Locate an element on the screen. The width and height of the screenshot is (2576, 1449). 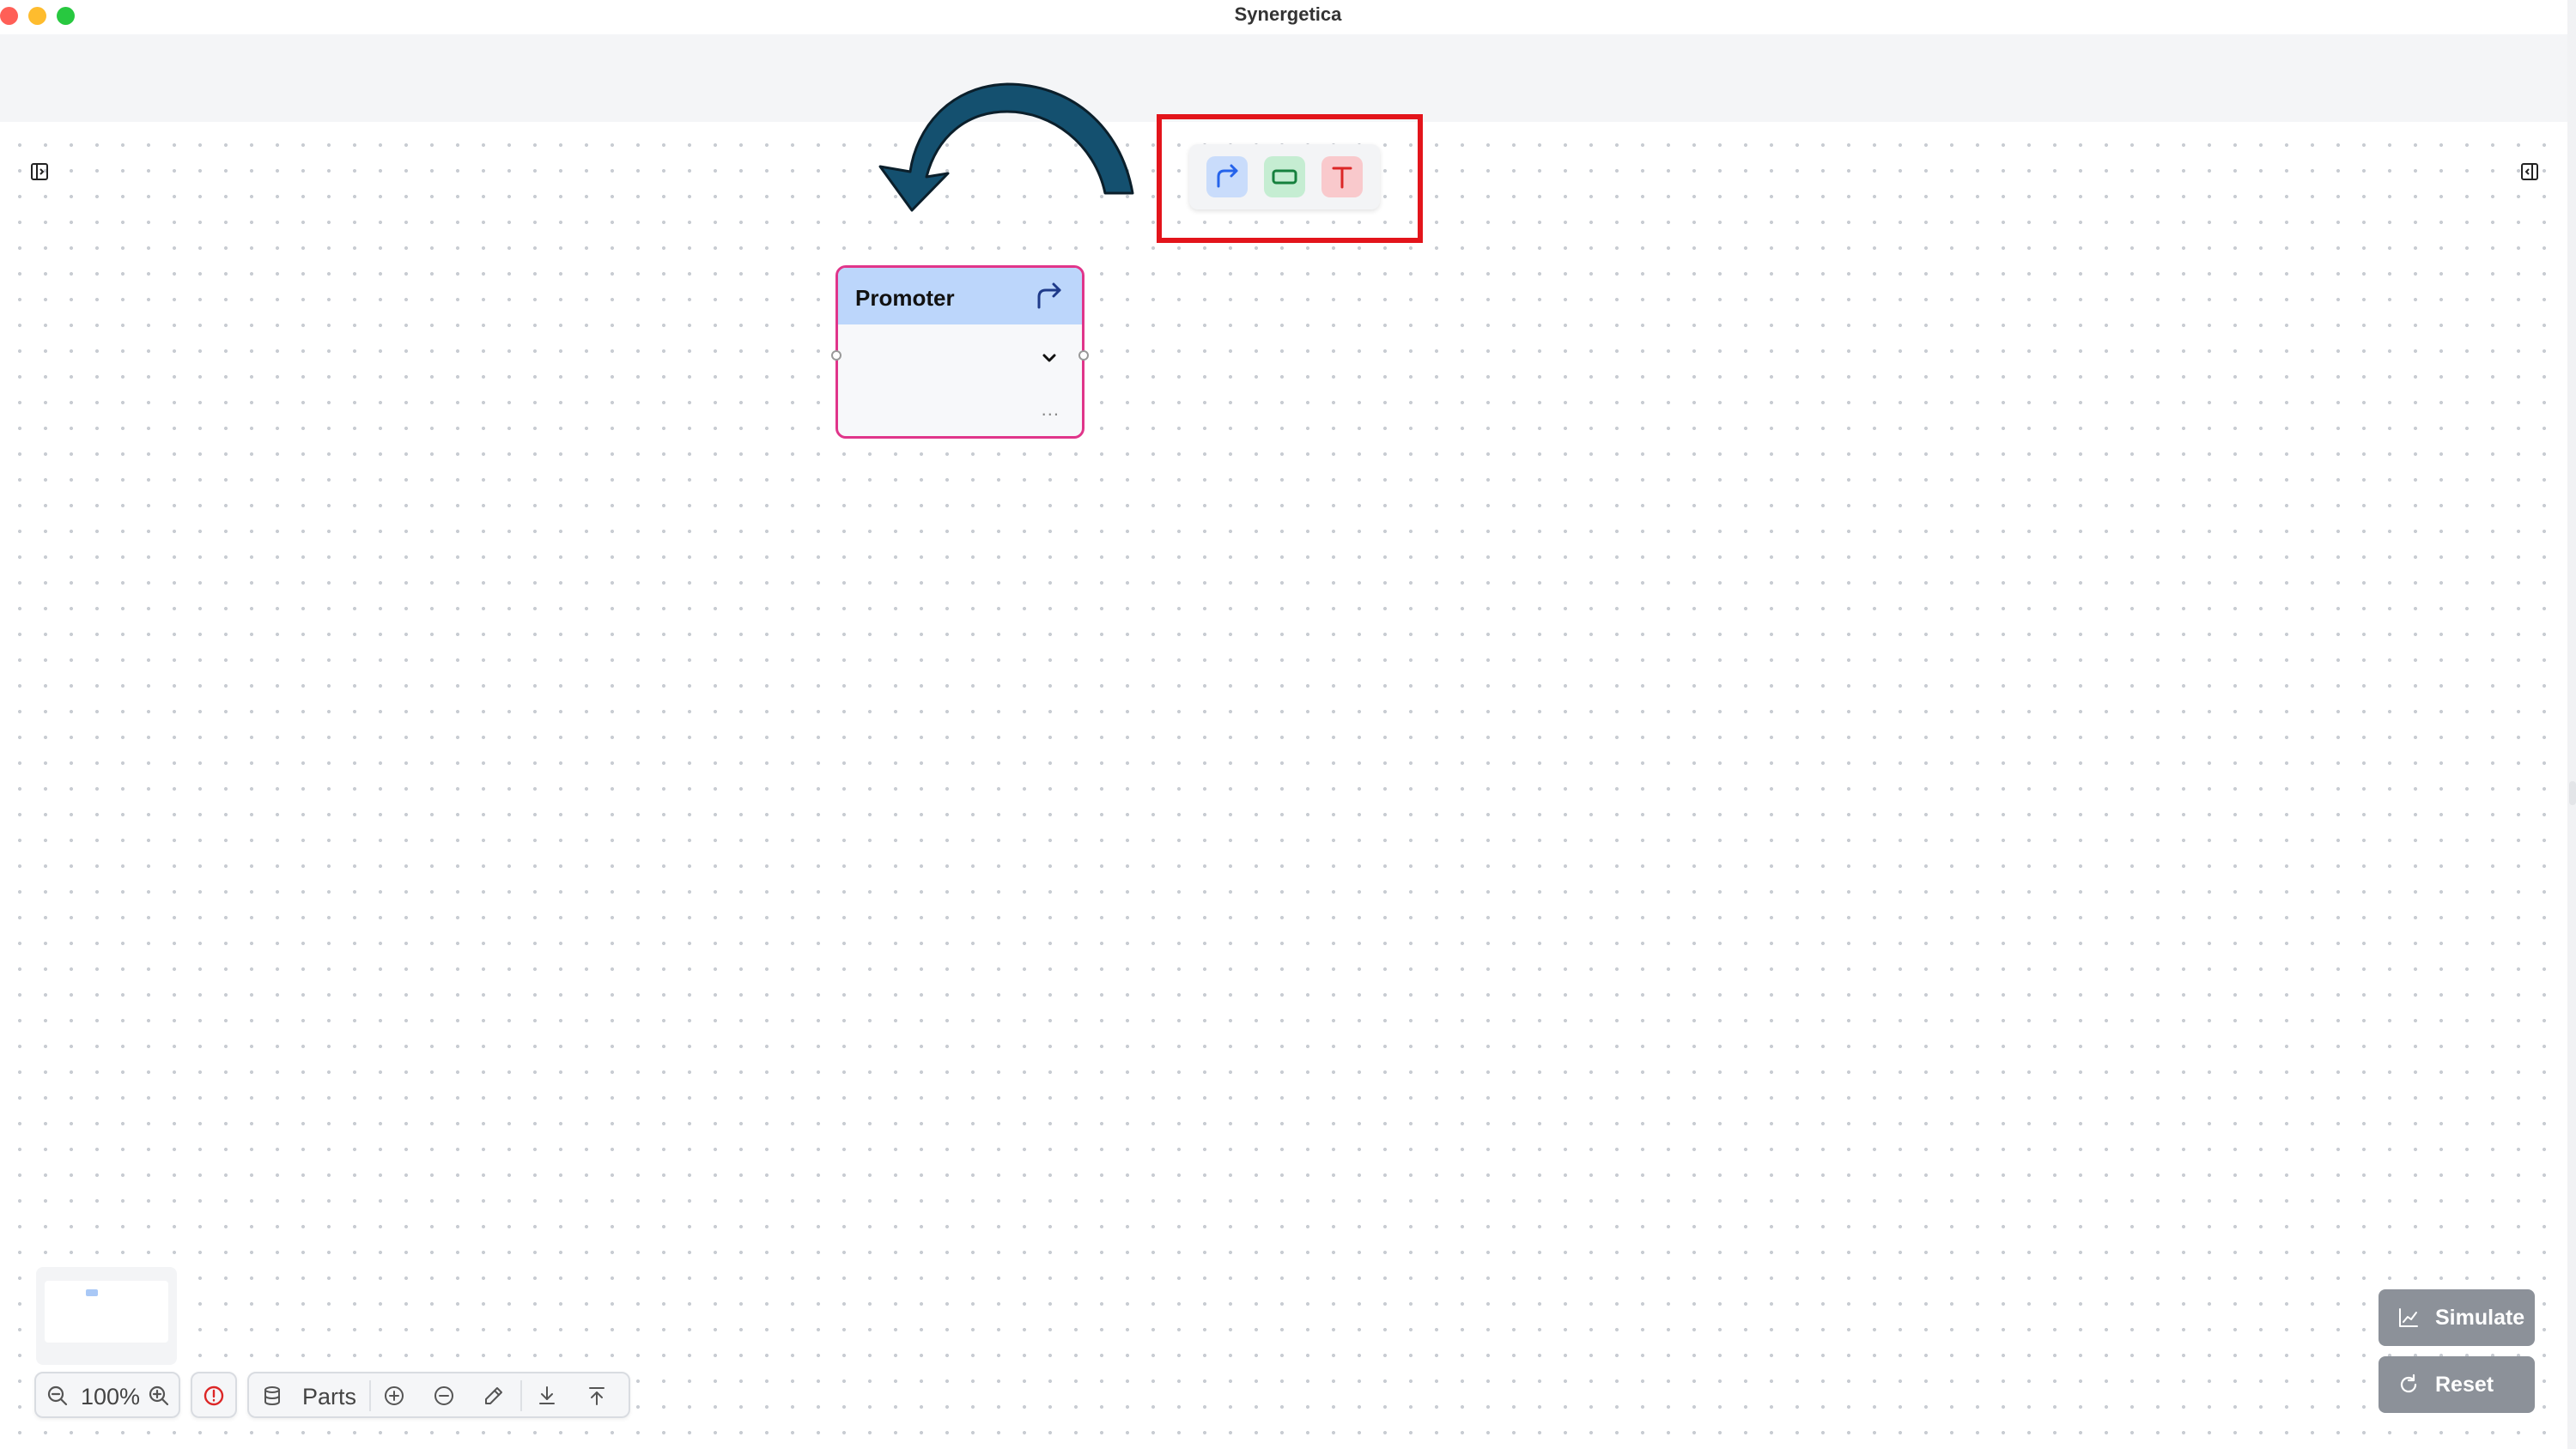
minimap-node is located at coordinates (92, 1292).